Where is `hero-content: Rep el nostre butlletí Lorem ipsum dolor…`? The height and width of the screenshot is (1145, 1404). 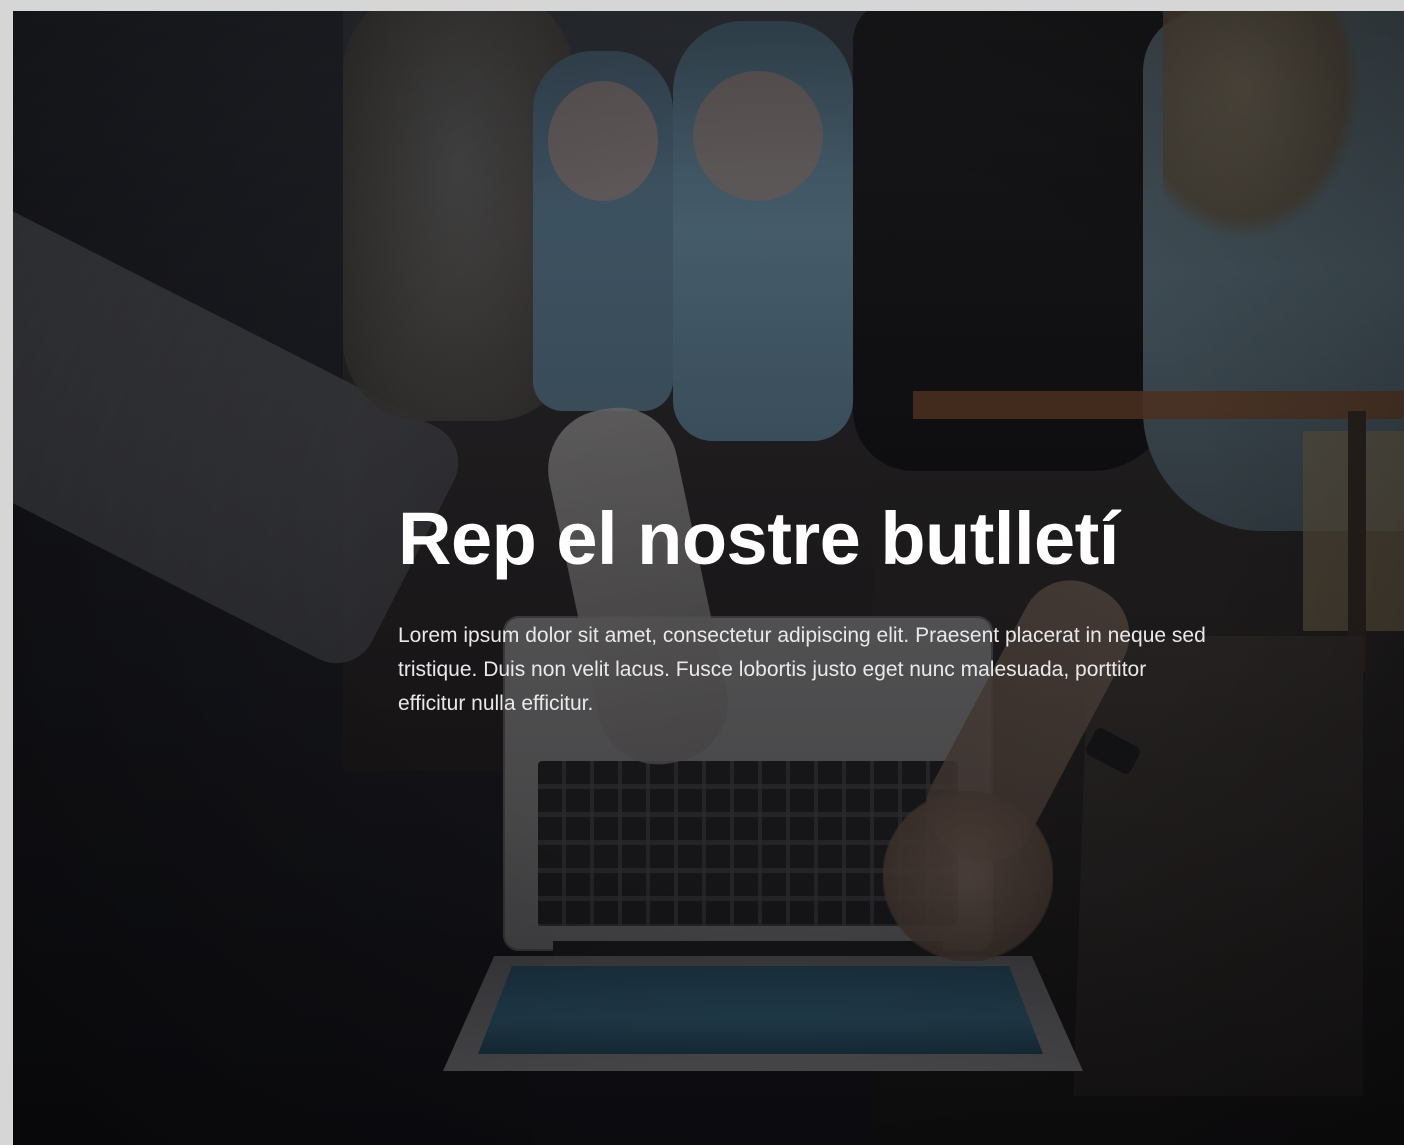 hero-content: Rep el nostre butlletí Lorem ipsum dolor… is located at coordinates (828, 610).